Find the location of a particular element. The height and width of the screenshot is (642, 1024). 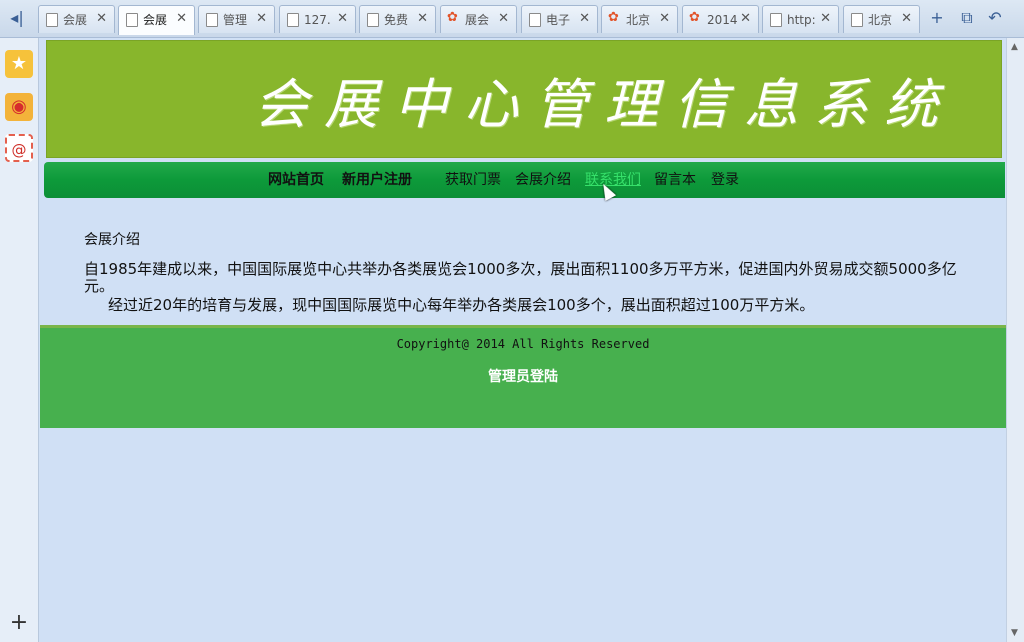

add-icon: + is located at coordinates (19, 623).